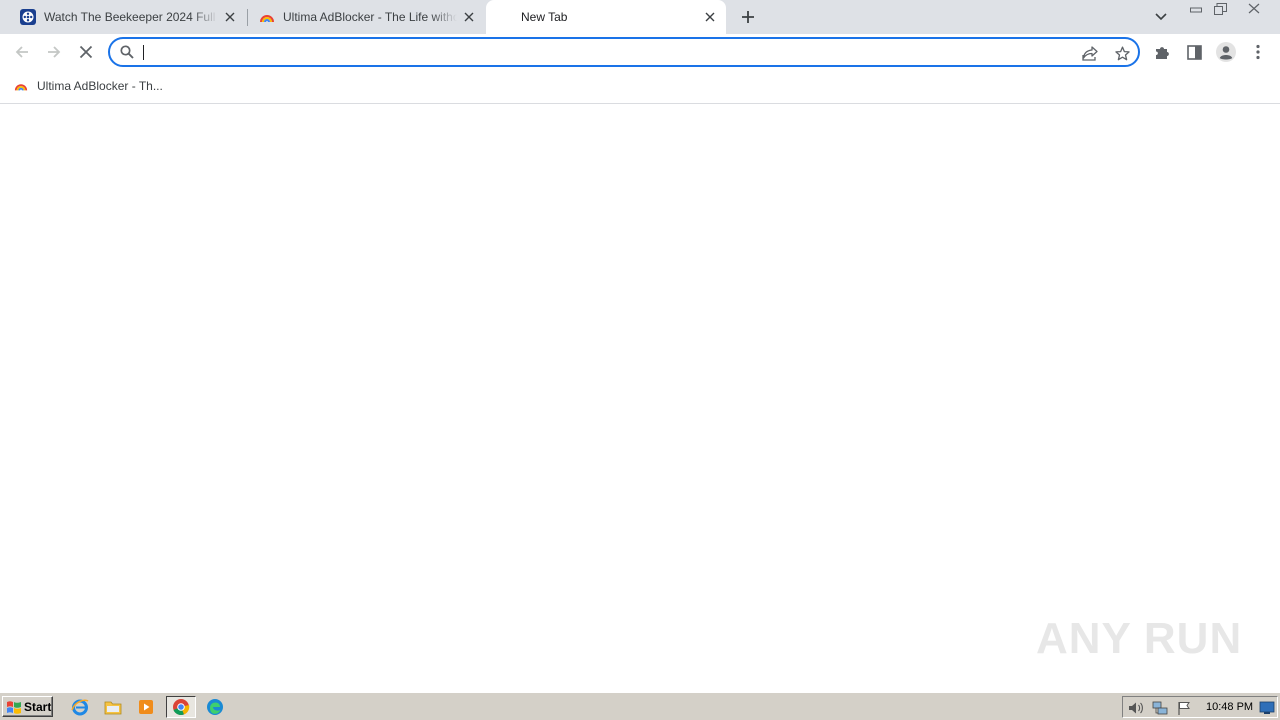 The height and width of the screenshot is (720, 1280). I want to click on folder-icon, so click(113, 708).